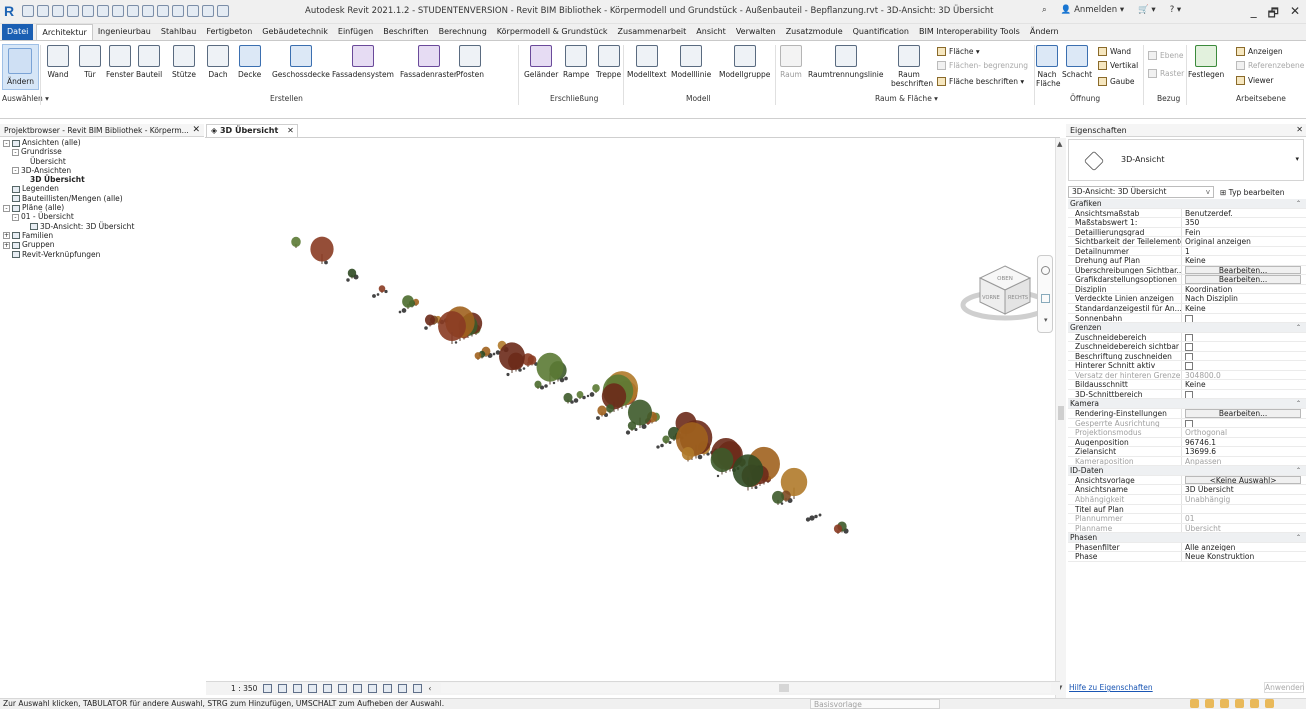 The width and height of the screenshot is (1306, 709). What do you see at coordinates (1187, 404) in the screenshot?
I see `property-group: Kamera ⌃` at bounding box center [1187, 404].